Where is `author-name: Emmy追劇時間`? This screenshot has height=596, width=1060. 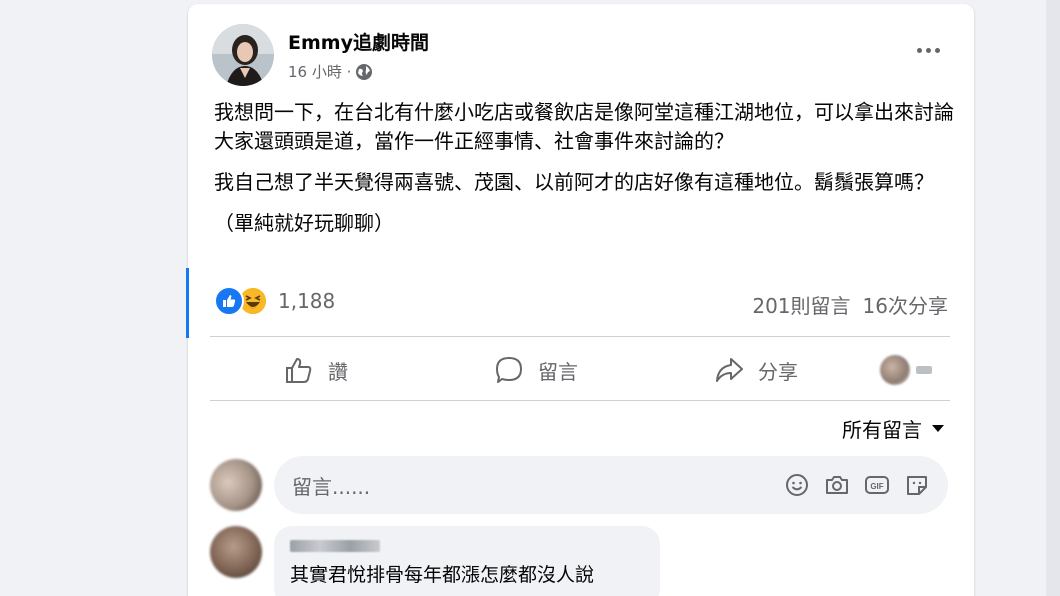 author-name: Emmy追劇時間 is located at coordinates (358, 41).